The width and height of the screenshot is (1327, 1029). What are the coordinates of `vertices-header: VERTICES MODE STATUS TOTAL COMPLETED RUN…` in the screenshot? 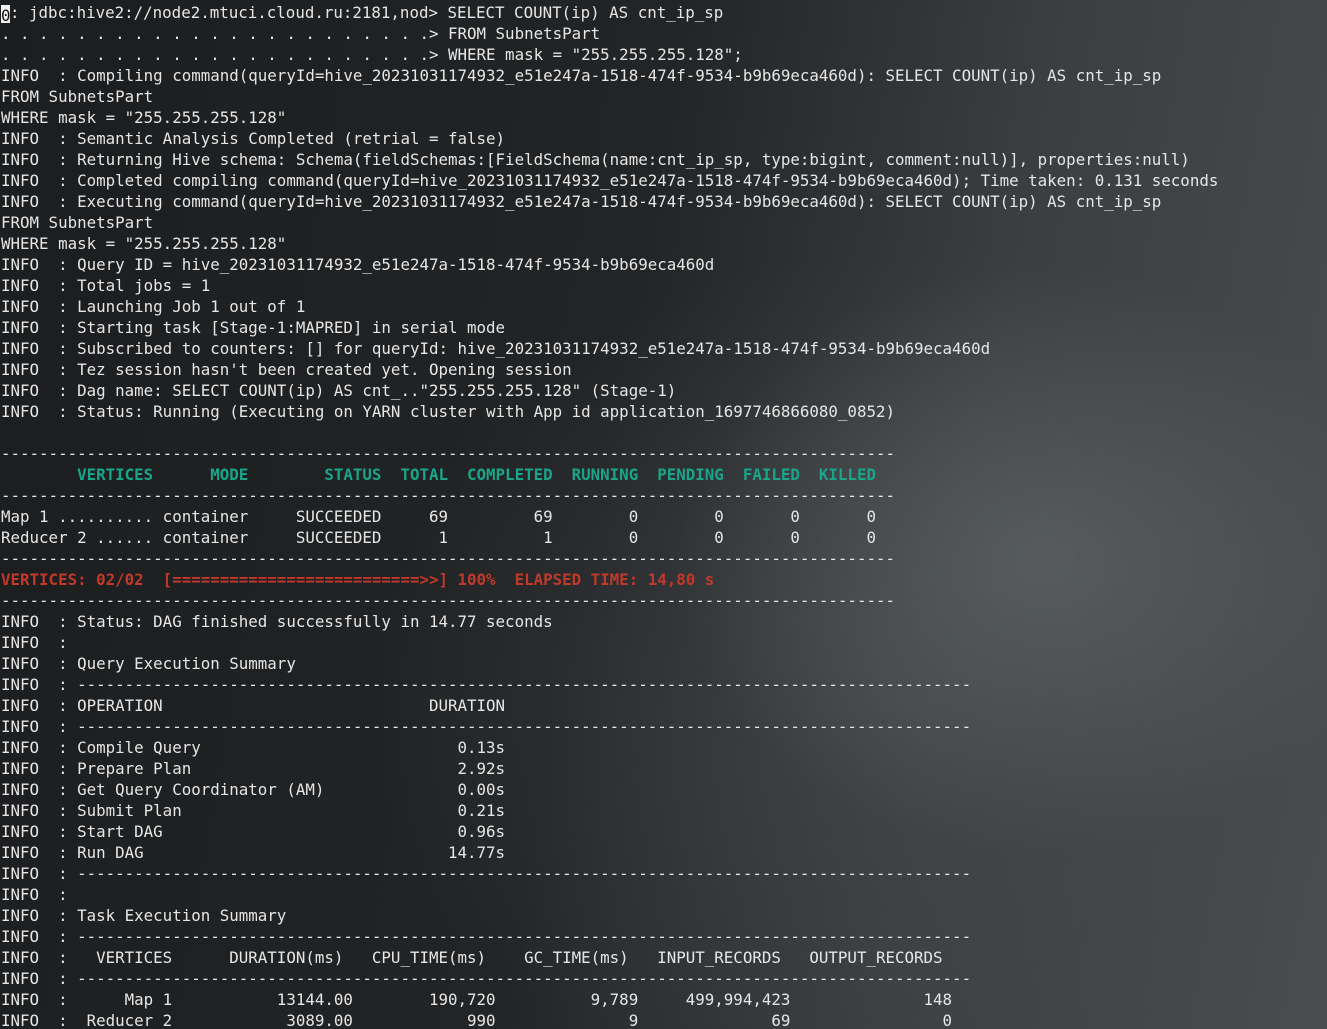 It's located at (438, 474).